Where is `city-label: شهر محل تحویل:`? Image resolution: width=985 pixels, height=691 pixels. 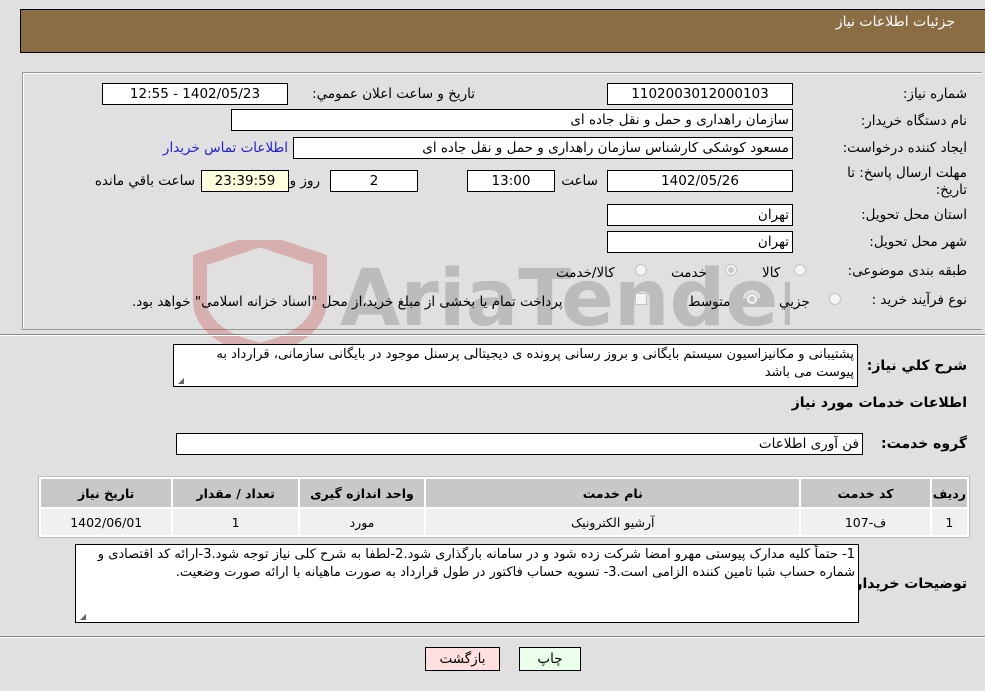
city-label: شهر محل تحویل: is located at coordinates (918, 242).